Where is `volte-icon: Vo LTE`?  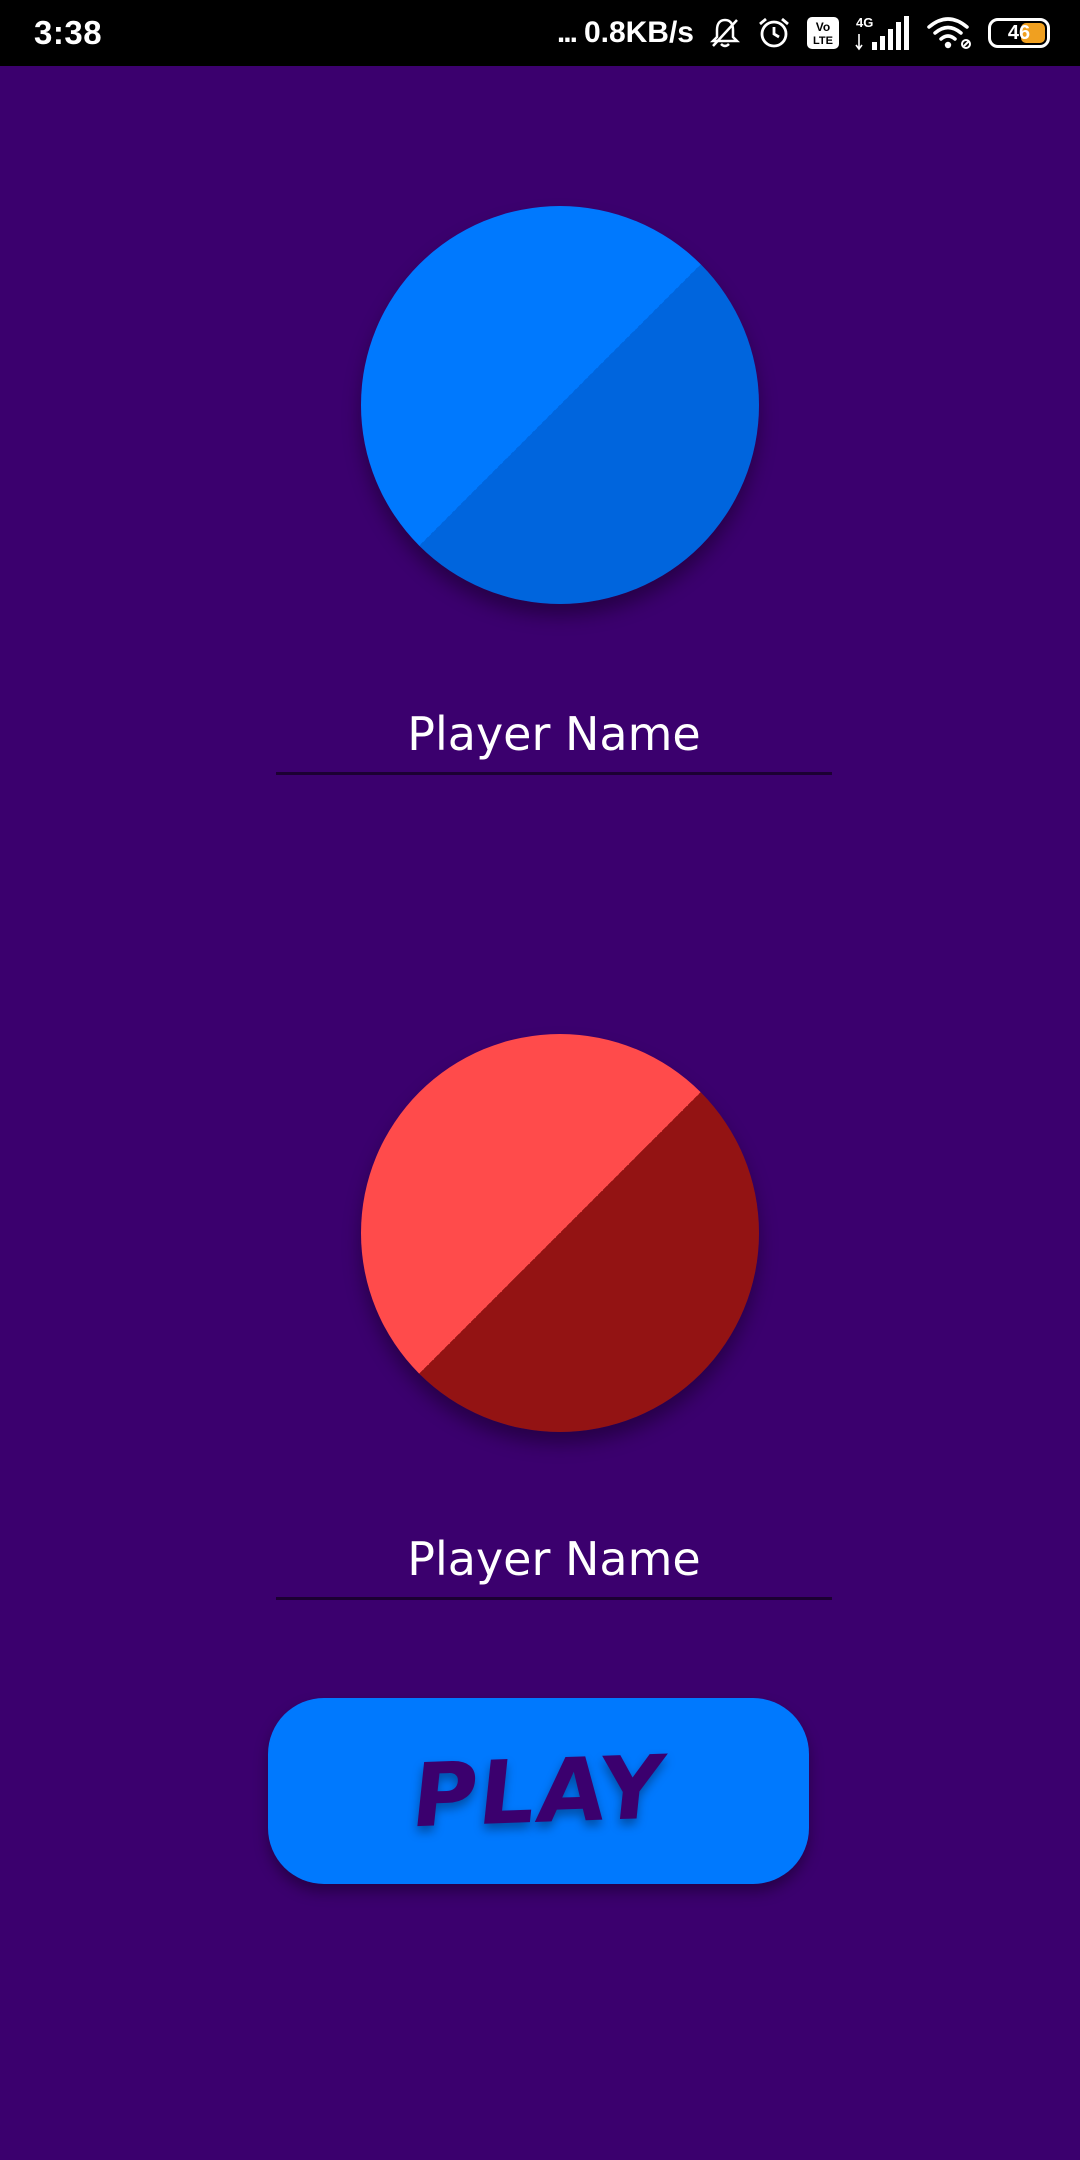 volte-icon: Vo LTE is located at coordinates (823, 33).